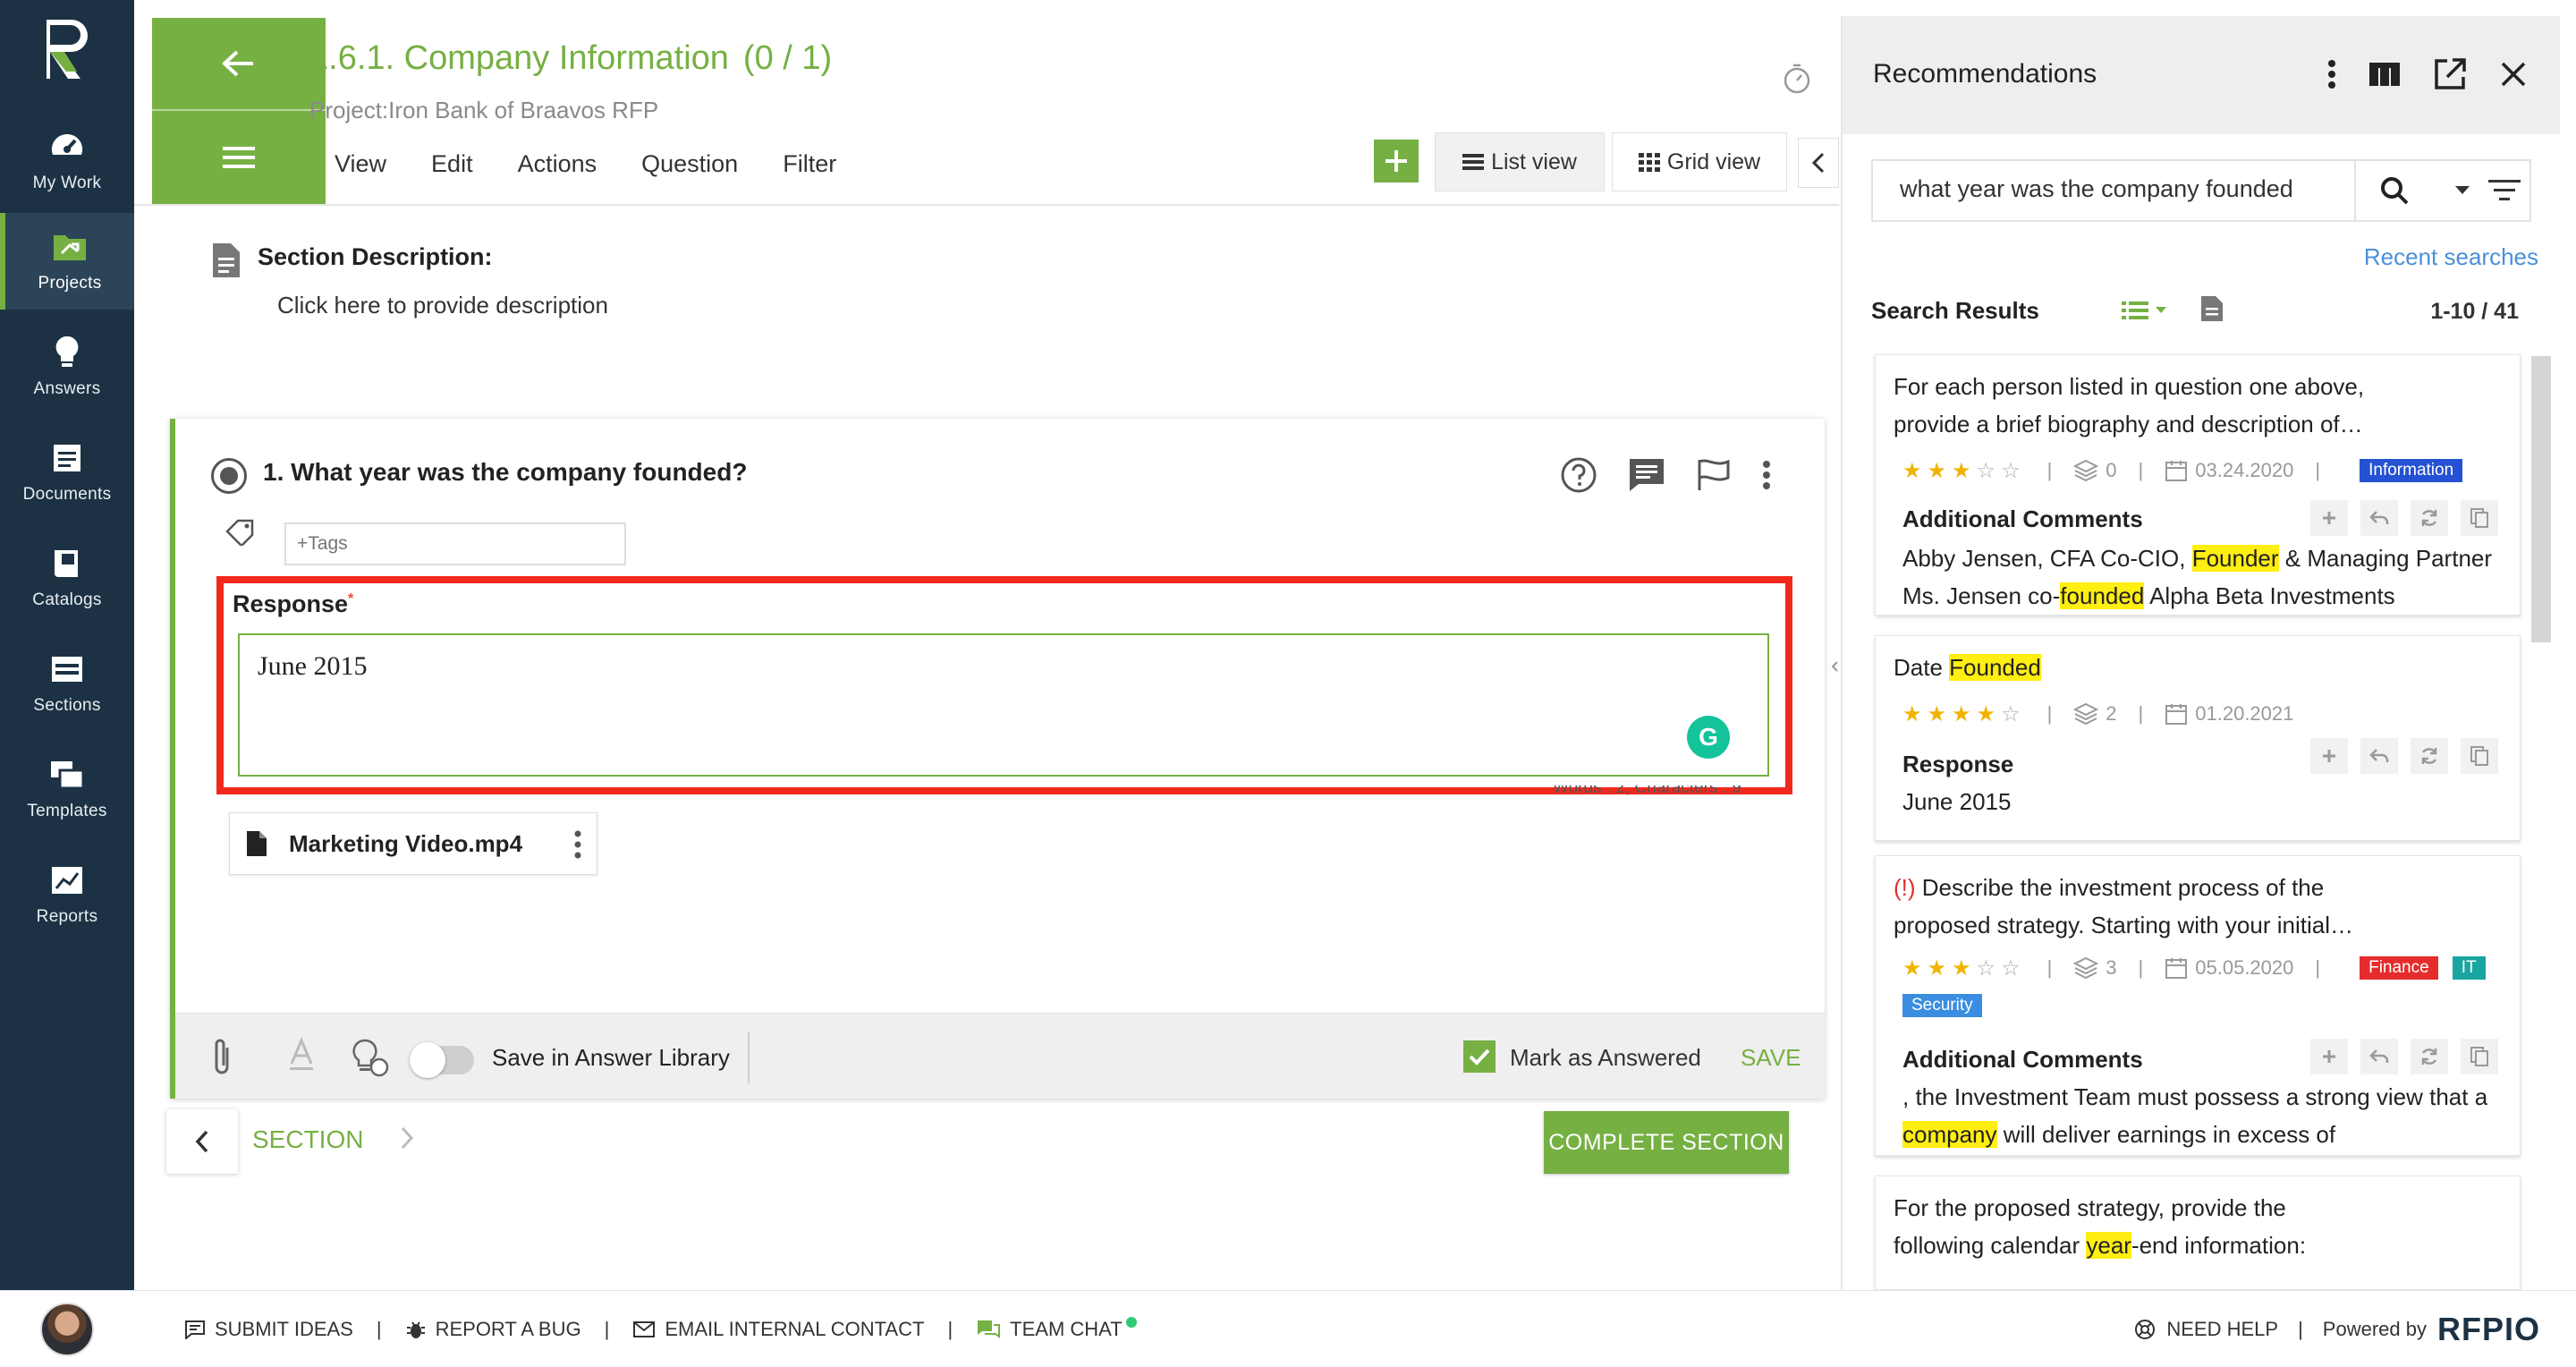  What do you see at coordinates (1479, 1056) in the screenshot?
I see `mark-answered-checkbox` at bounding box center [1479, 1056].